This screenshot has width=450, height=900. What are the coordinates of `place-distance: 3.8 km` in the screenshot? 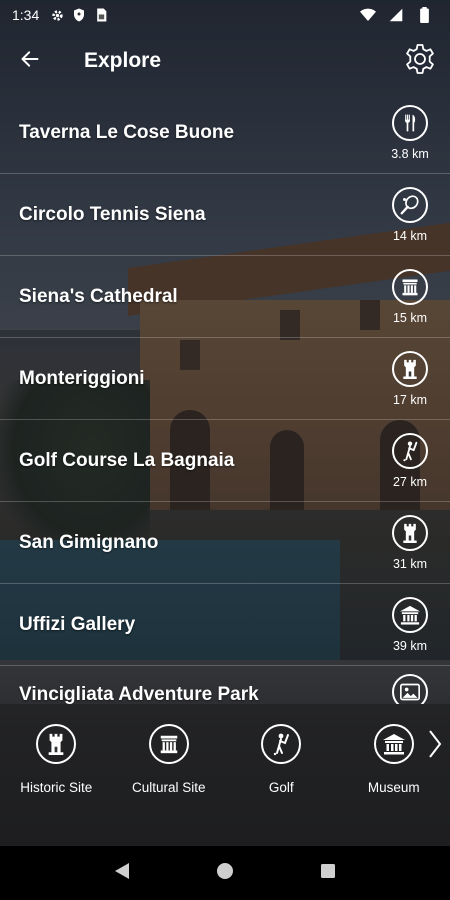 It's located at (410, 153).